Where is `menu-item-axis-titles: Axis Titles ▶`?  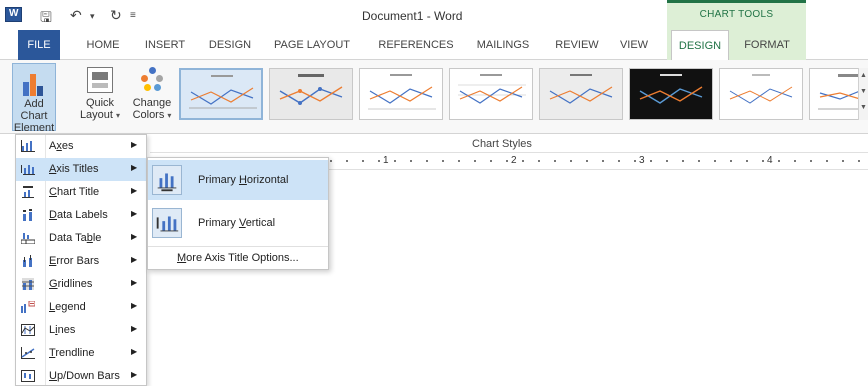
menu-item-axis-titles: Axis Titles ▶ is located at coordinates (81, 169).